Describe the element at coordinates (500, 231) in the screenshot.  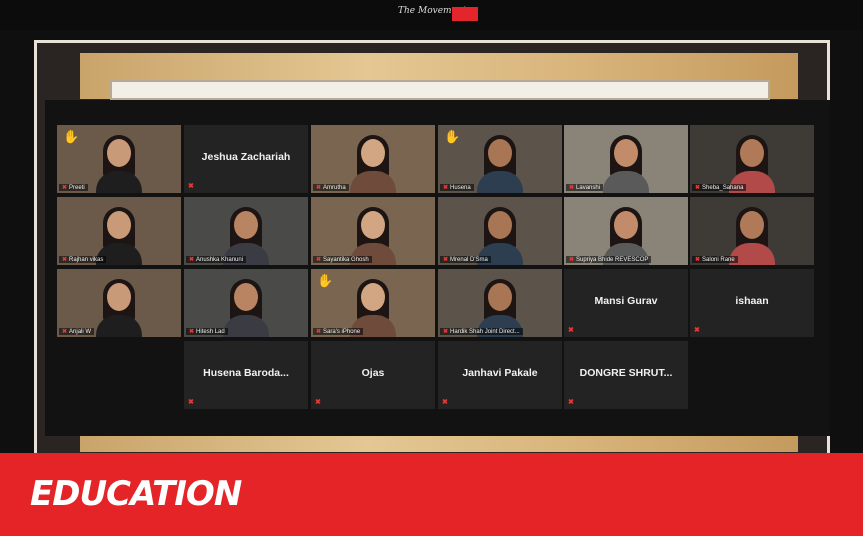
I see `participant-tile: ✖ Mrenal D'Sma` at that location.